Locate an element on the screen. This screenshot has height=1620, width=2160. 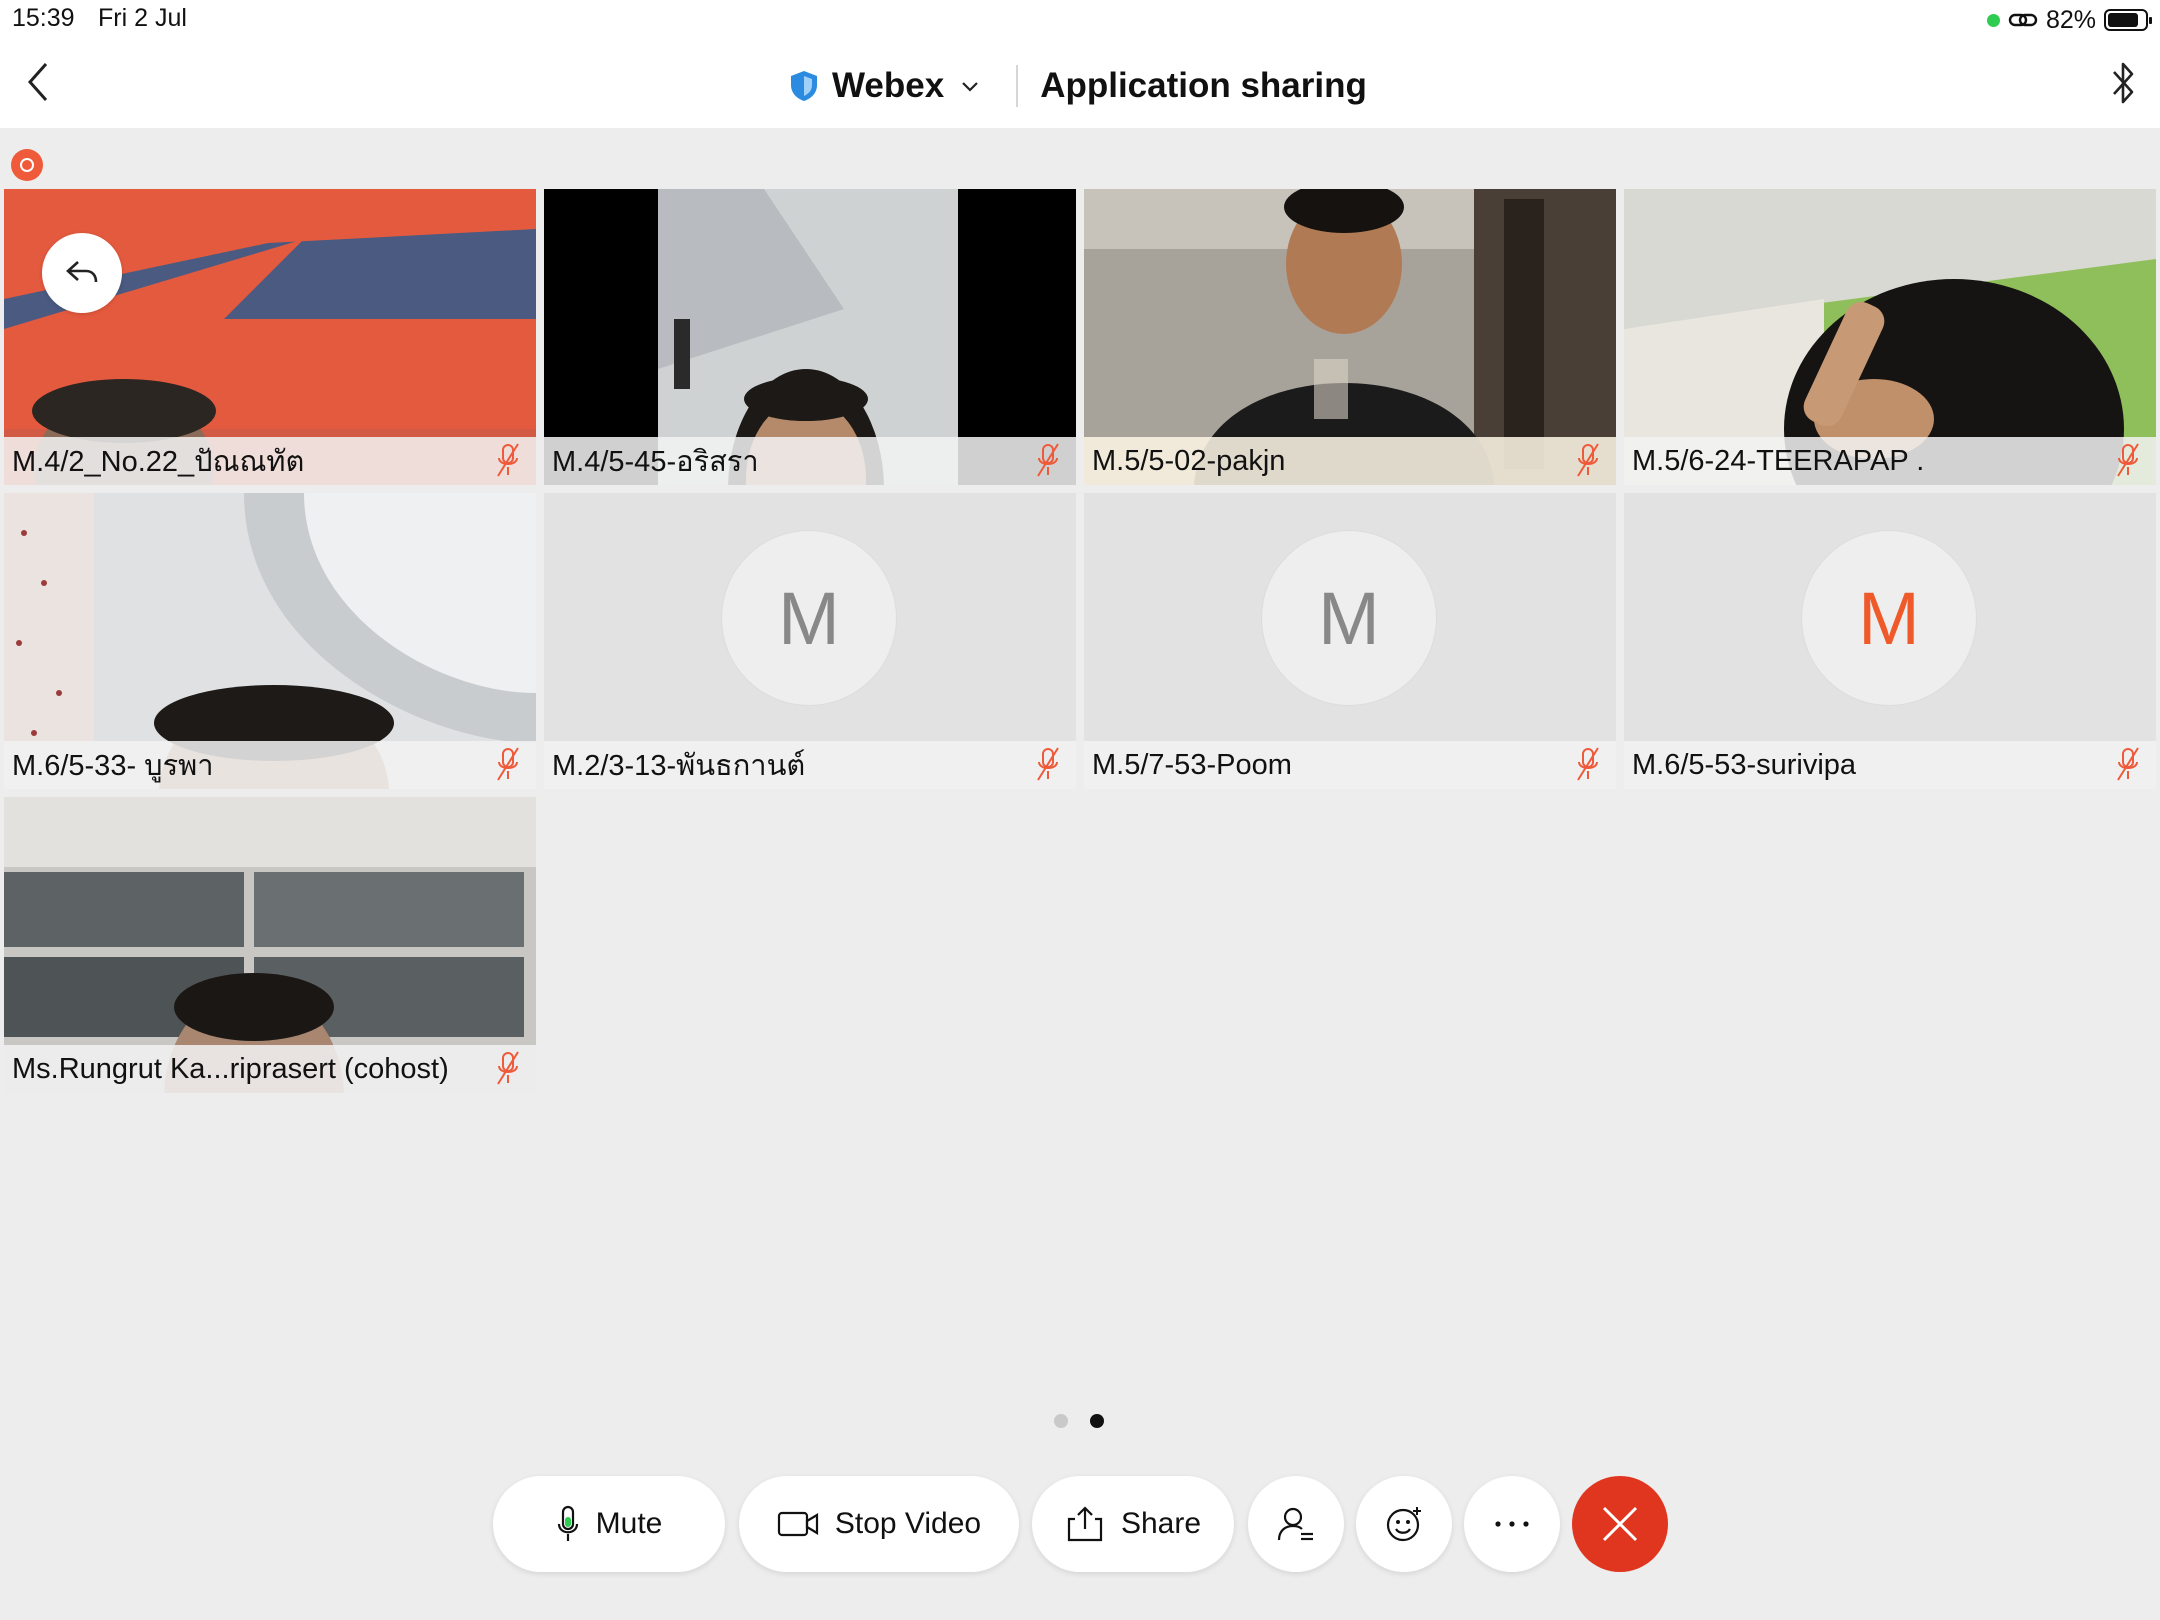
participant-name: M.6/5-33- บูรพา is located at coordinates (113, 766).